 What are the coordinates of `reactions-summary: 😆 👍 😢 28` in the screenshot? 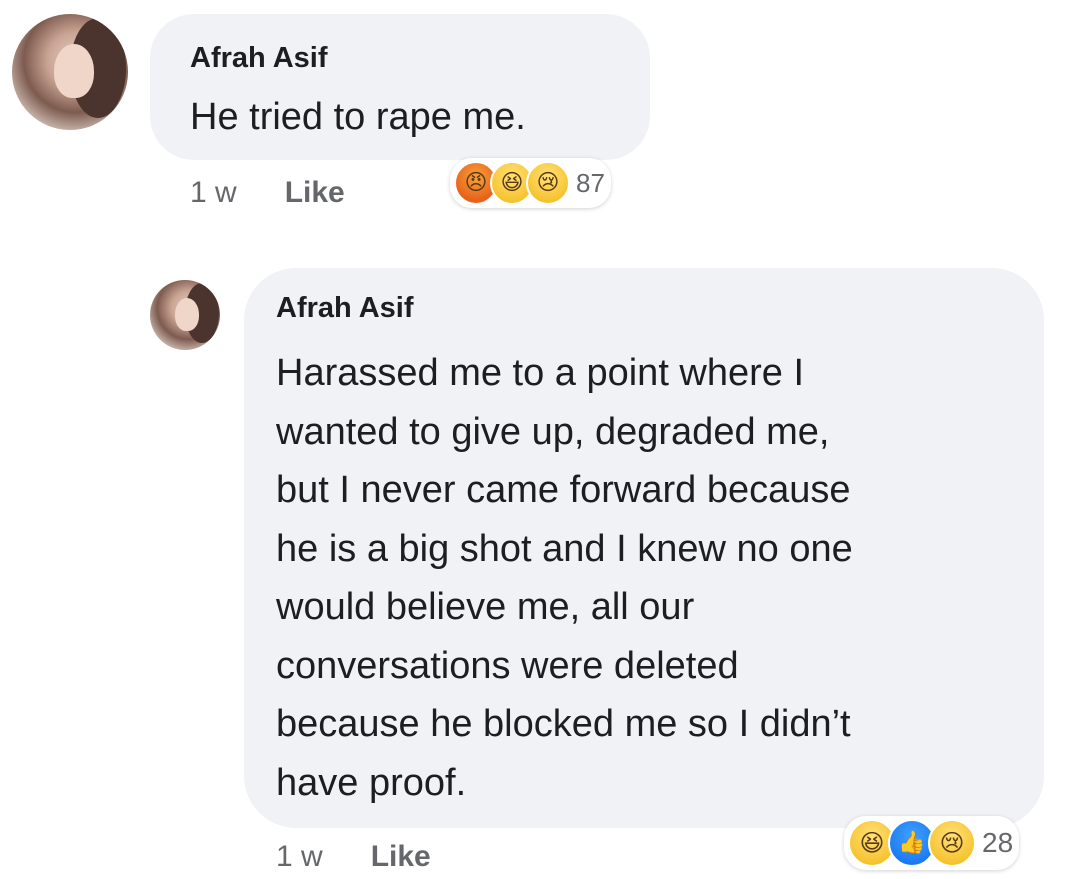 It's located at (932, 843).